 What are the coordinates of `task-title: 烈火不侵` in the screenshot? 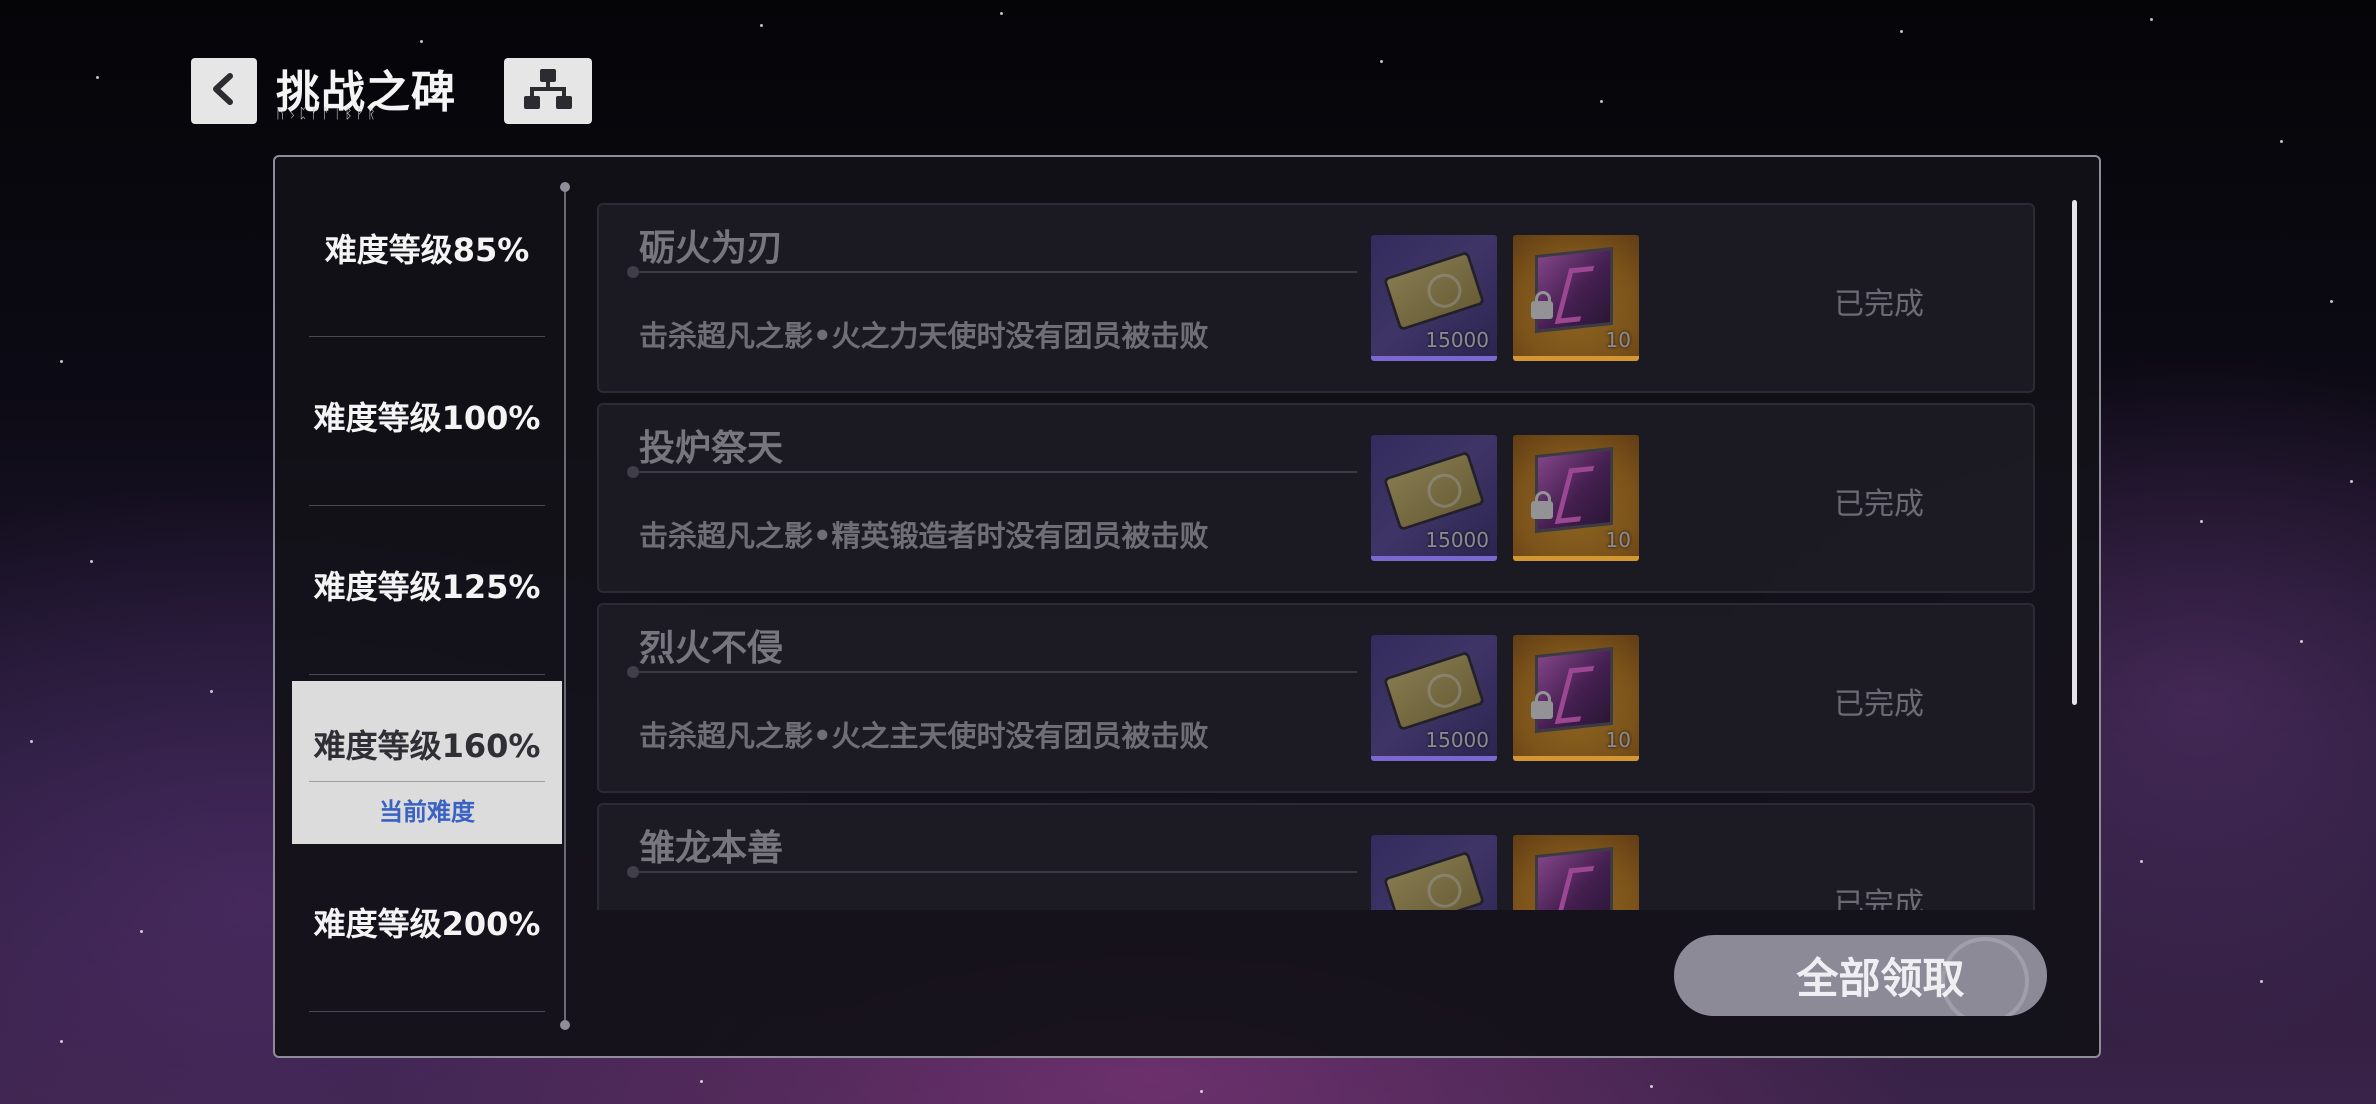 It's located at (711, 648).